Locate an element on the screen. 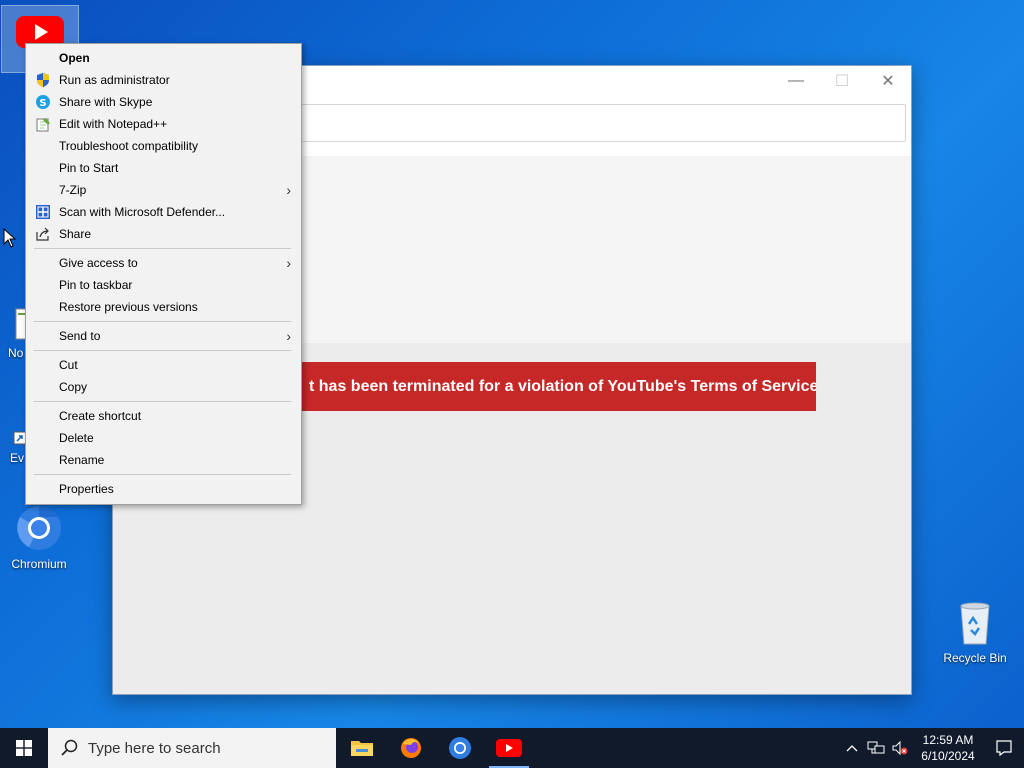 This screenshot has width=1024, height=768. menu-item-edit-with-notepadpp: Edit with Notepad++ is located at coordinates (163, 124).